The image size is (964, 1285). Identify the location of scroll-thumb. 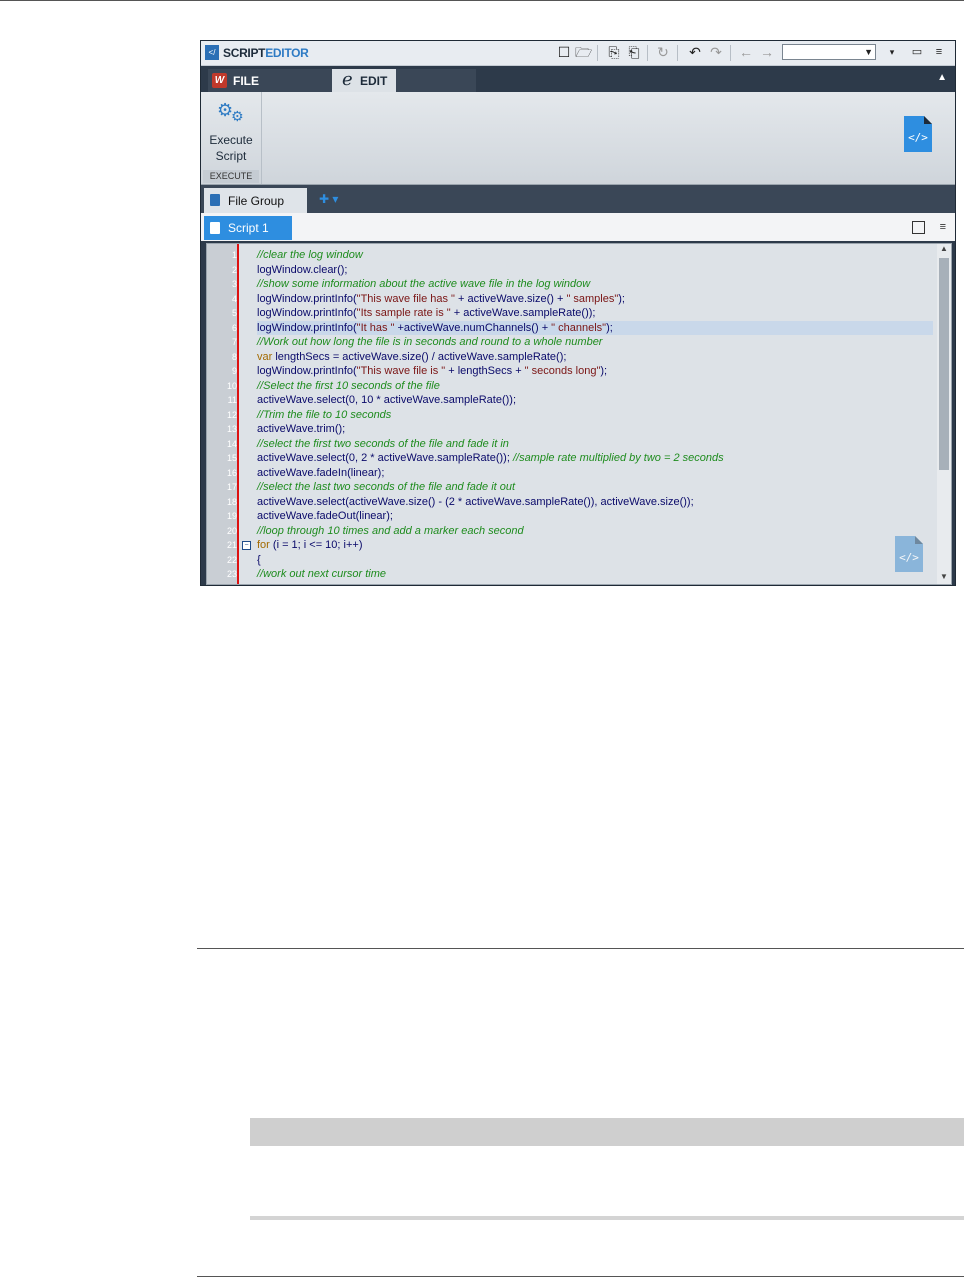
(944, 364).